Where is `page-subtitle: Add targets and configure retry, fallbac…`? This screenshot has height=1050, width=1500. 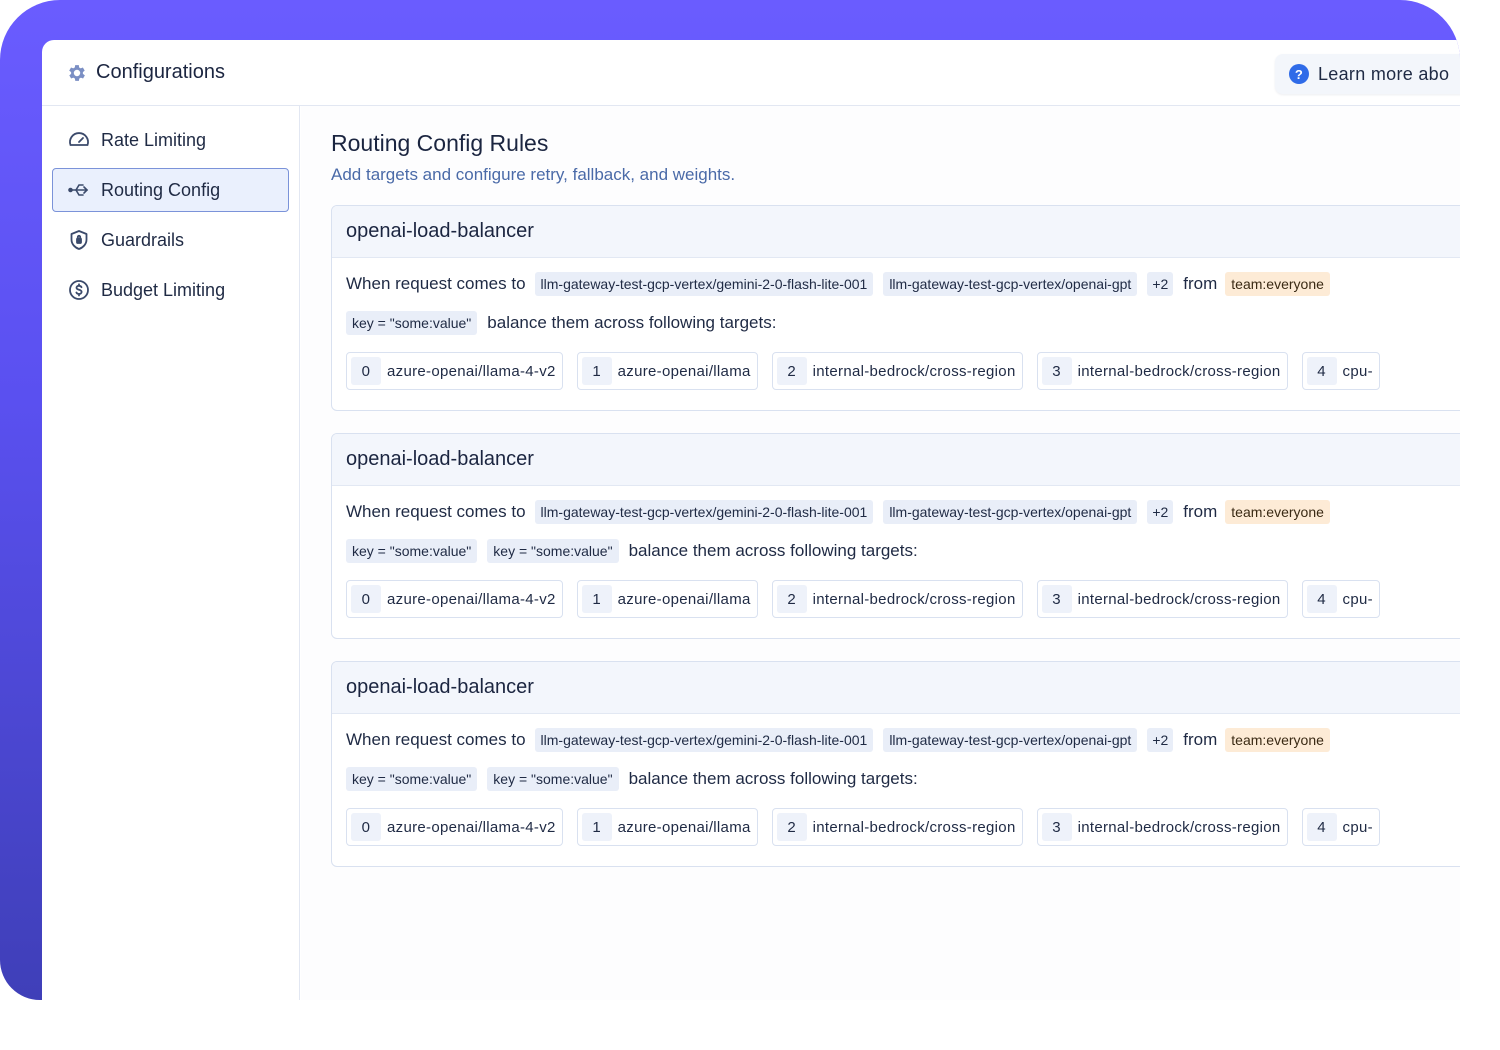
page-subtitle: Add targets and configure retry, fallbac… is located at coordinates (533, 174).